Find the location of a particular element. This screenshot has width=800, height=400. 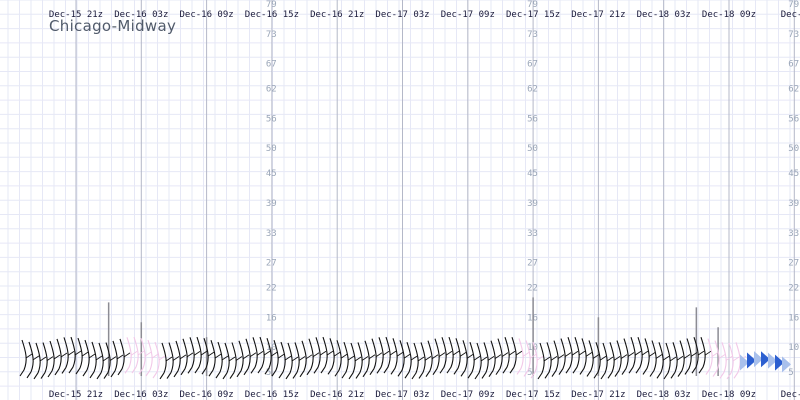

time-label-top: Dec-18 03z is located at coordinates (664, 15).